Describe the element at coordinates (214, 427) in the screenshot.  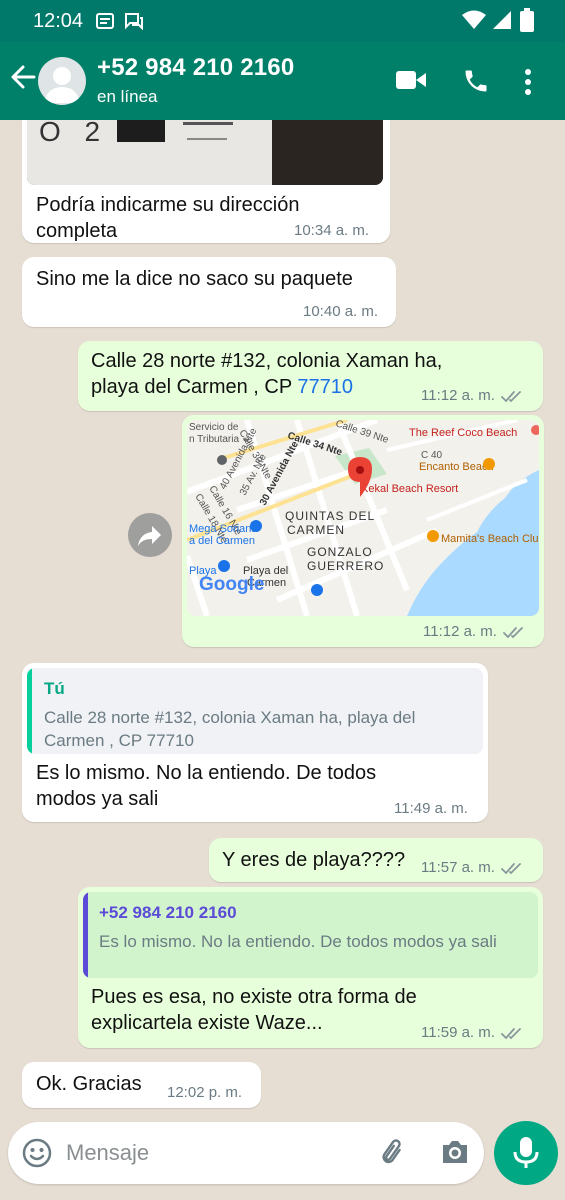
I see `map-label: Servicio de` at that location.